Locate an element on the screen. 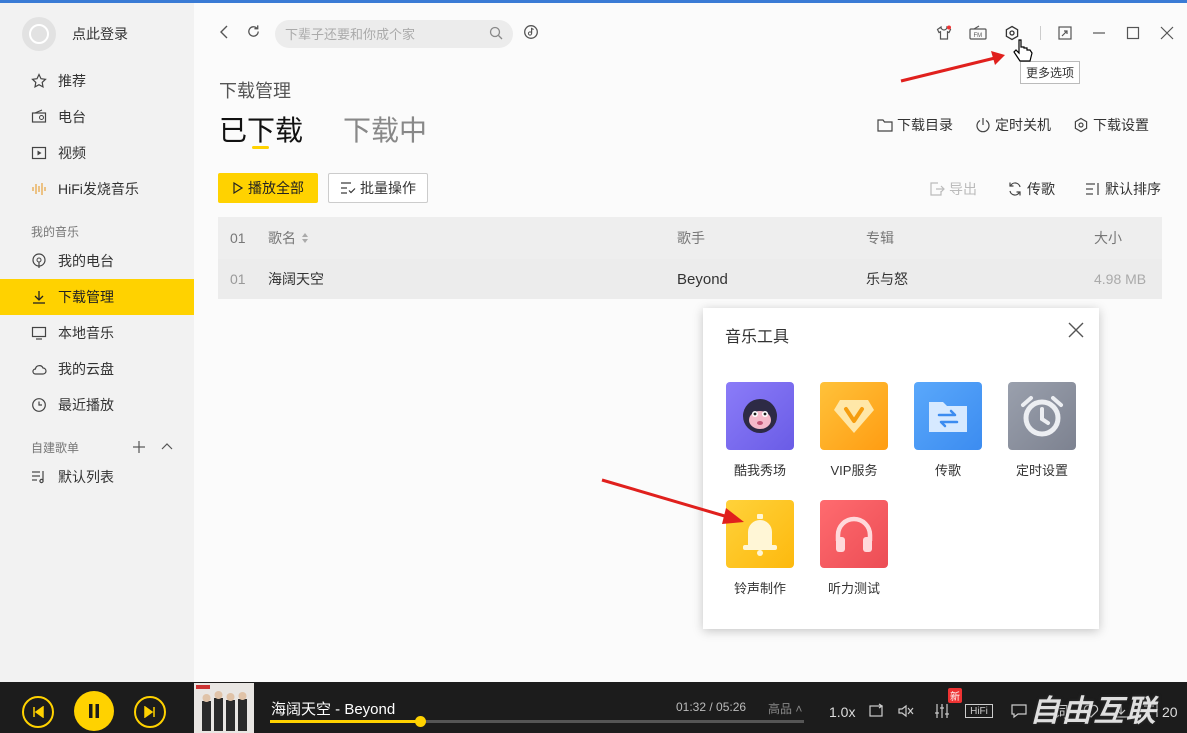 The height and width of the screenshot is (733, 1187). sidebar-item-hifi: HiFi发烧音乐 is located at coordinates (97, 189).